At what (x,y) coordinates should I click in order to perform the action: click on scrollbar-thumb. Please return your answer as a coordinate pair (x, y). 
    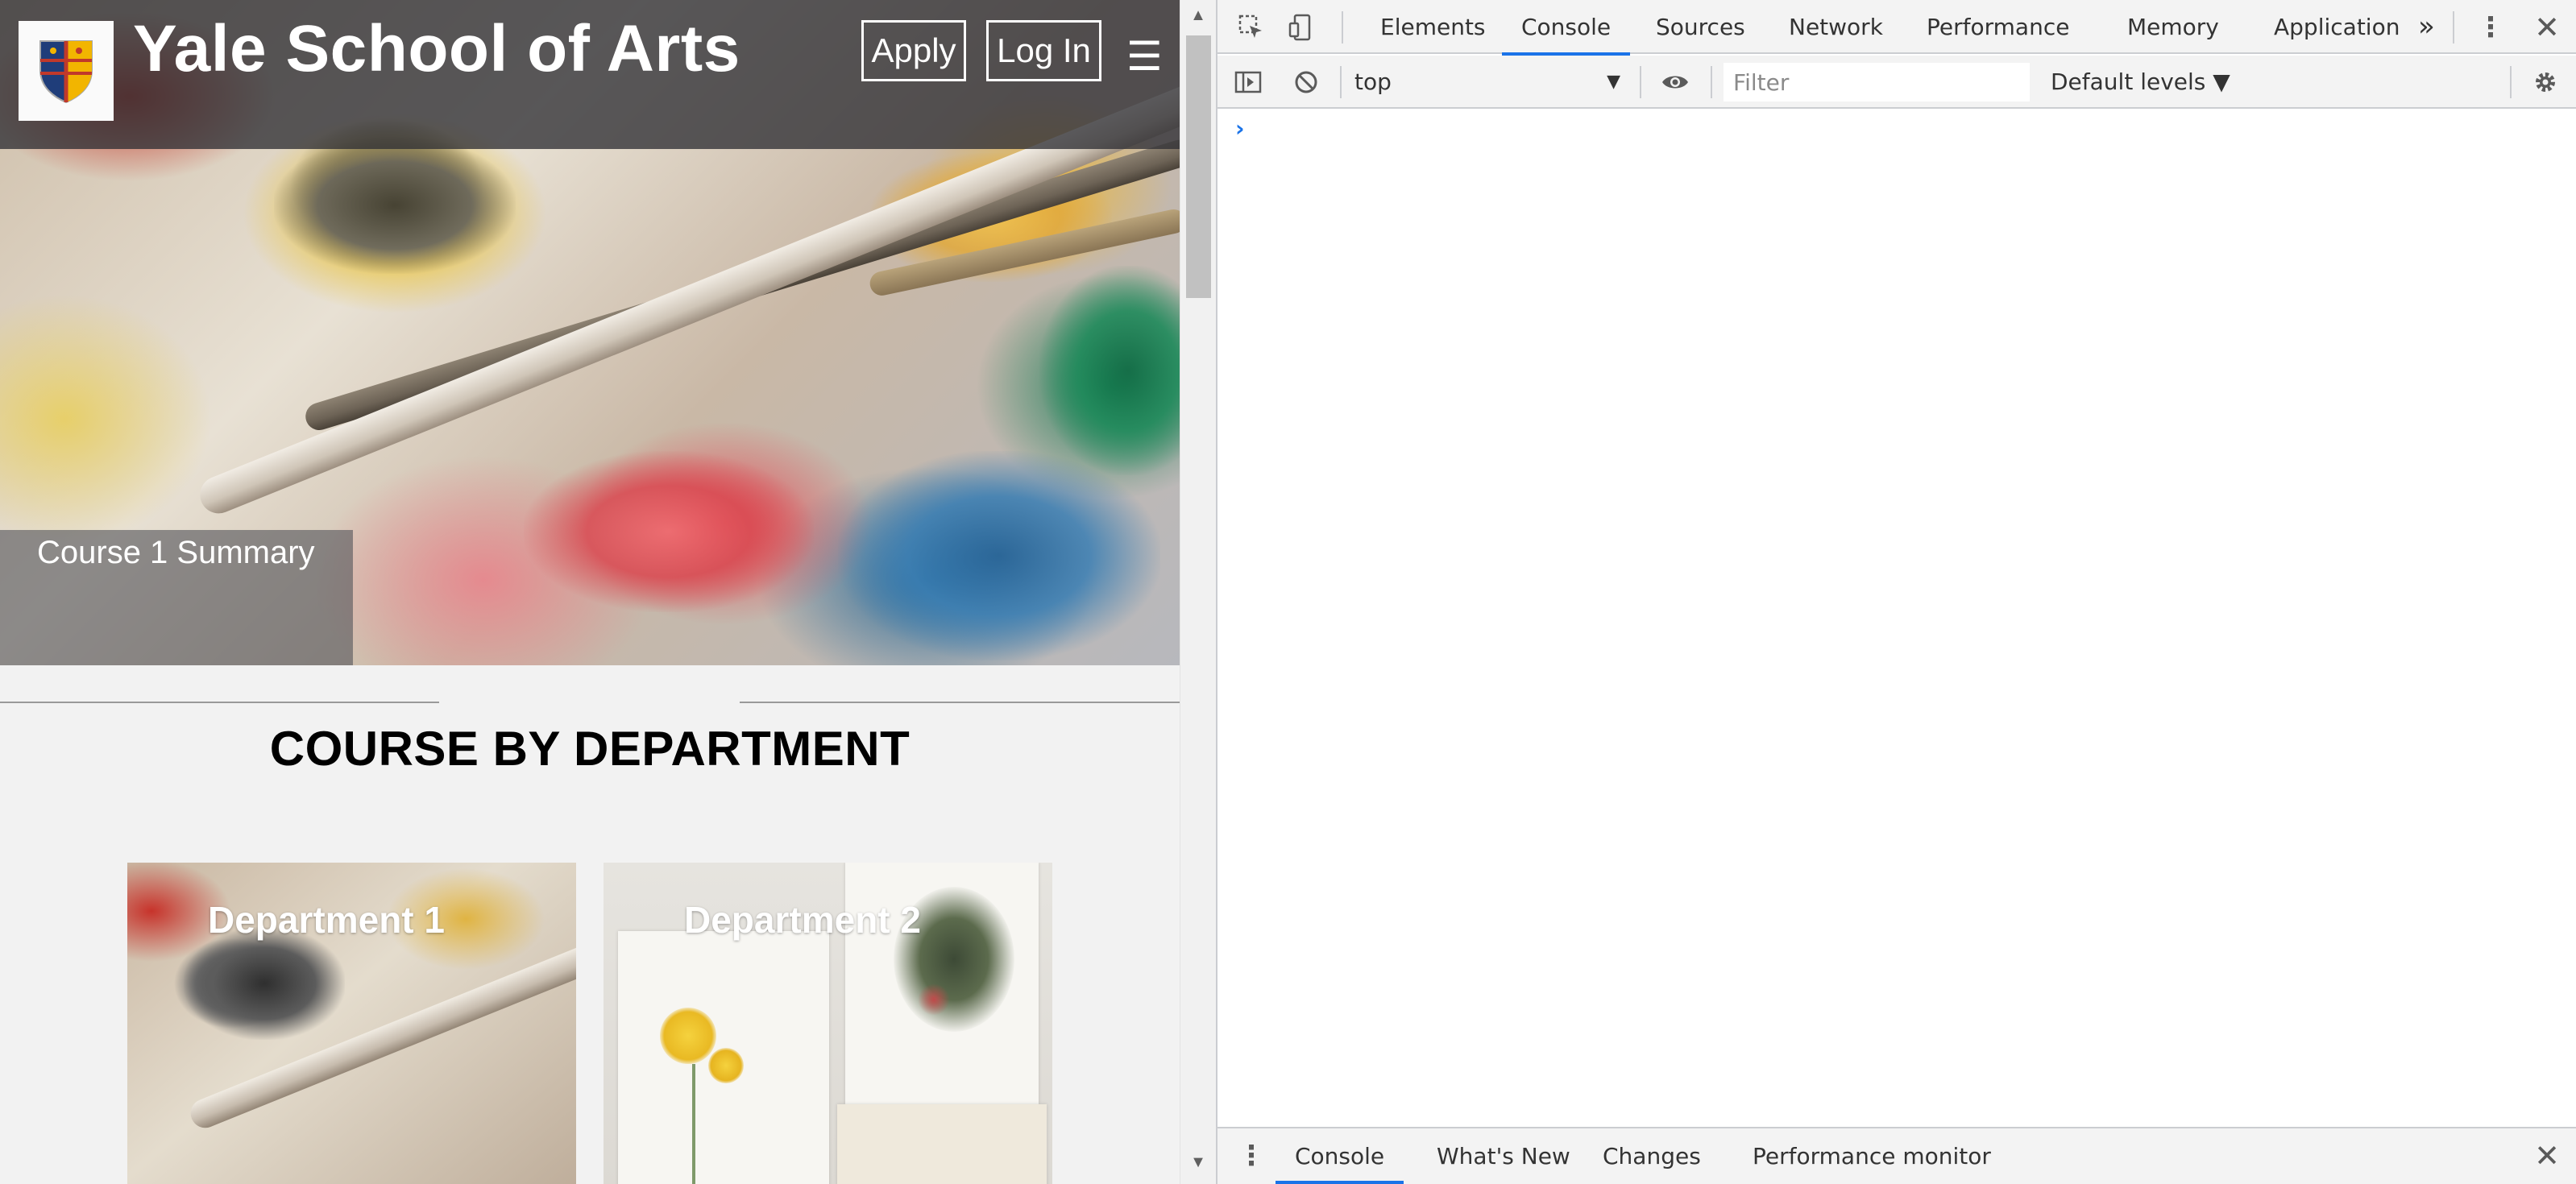
    Looking at the image, I should click on (1198, 166).